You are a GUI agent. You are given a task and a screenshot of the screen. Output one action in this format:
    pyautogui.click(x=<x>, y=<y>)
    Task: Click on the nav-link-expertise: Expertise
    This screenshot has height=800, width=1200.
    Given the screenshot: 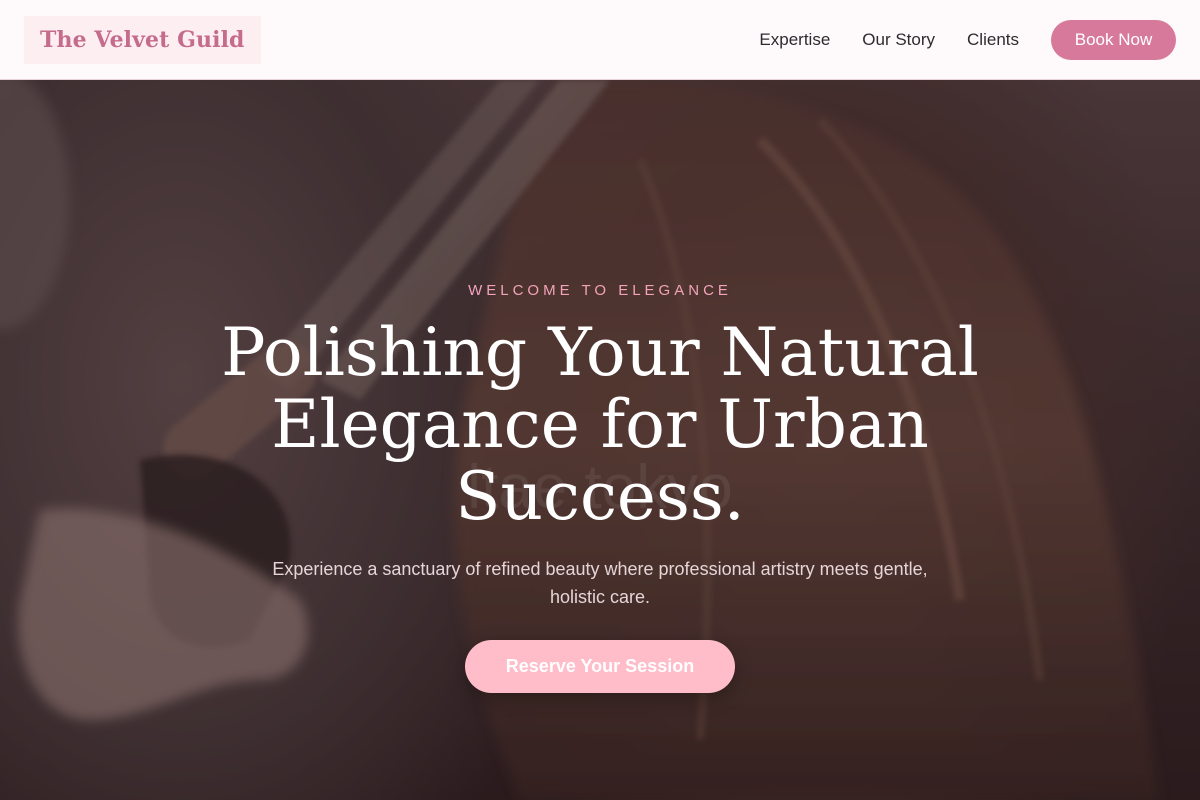 What is the action you would take?
    pyautogui.click(x=794, y=40)
    